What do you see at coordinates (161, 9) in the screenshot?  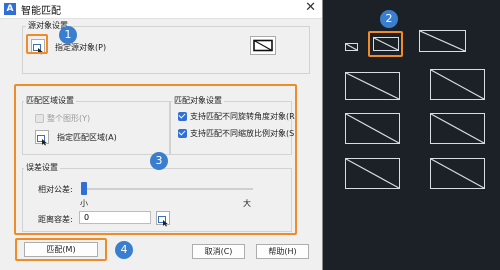 I see `title-bar: A 智能匹配 ✕` at bounding box center [161, 9].